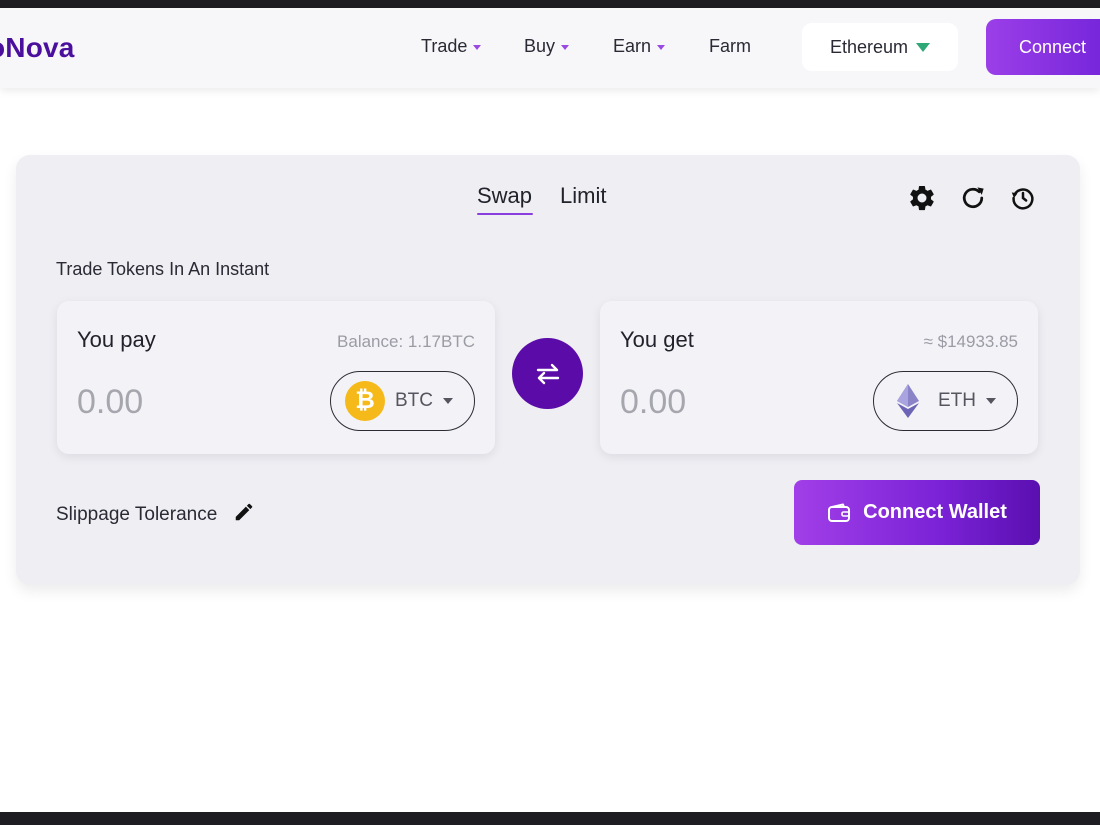  What do you see at coordinates (244, 515) in the screenshot?
I see `pencil-icon` at bounding box center [244, 515].